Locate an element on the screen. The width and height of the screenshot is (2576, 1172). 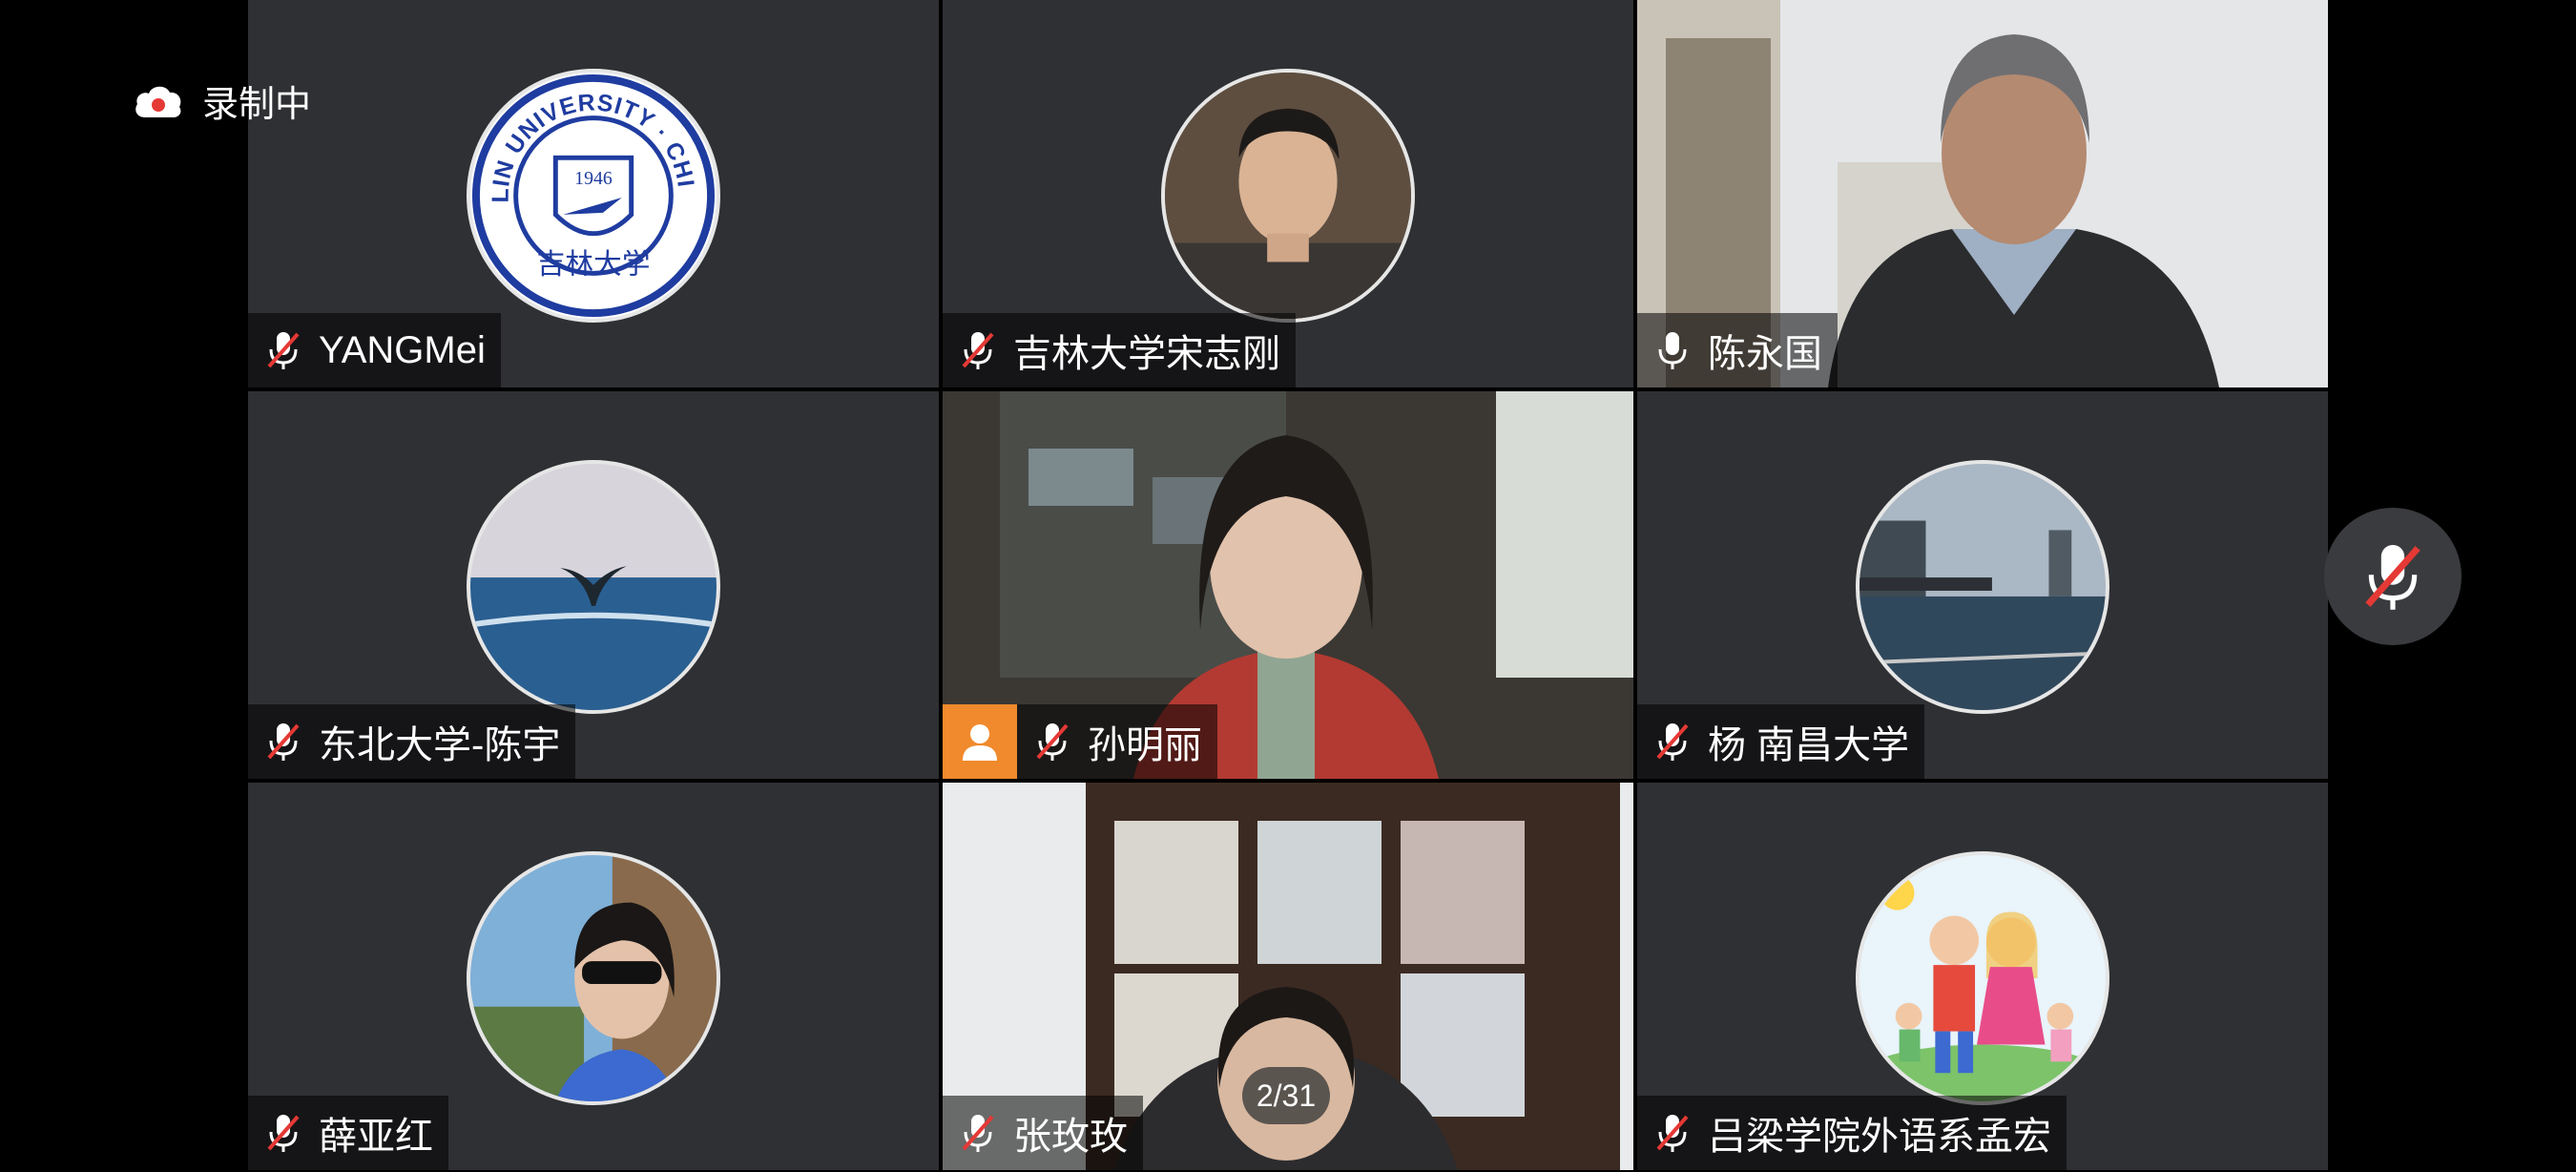
participant-tile: 吉林大学宋志刚 is located at coordinates (1288, 193).